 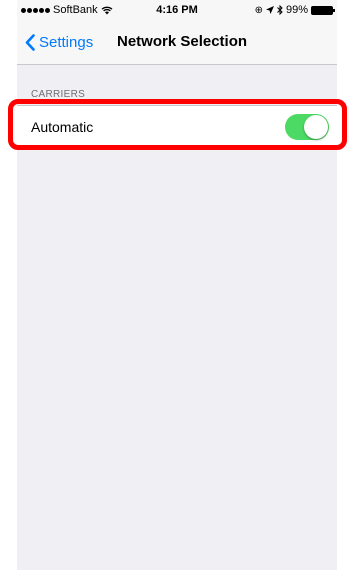 I want to click on navigation-bar: Settings Network Selection, so click(x=177, y=42).